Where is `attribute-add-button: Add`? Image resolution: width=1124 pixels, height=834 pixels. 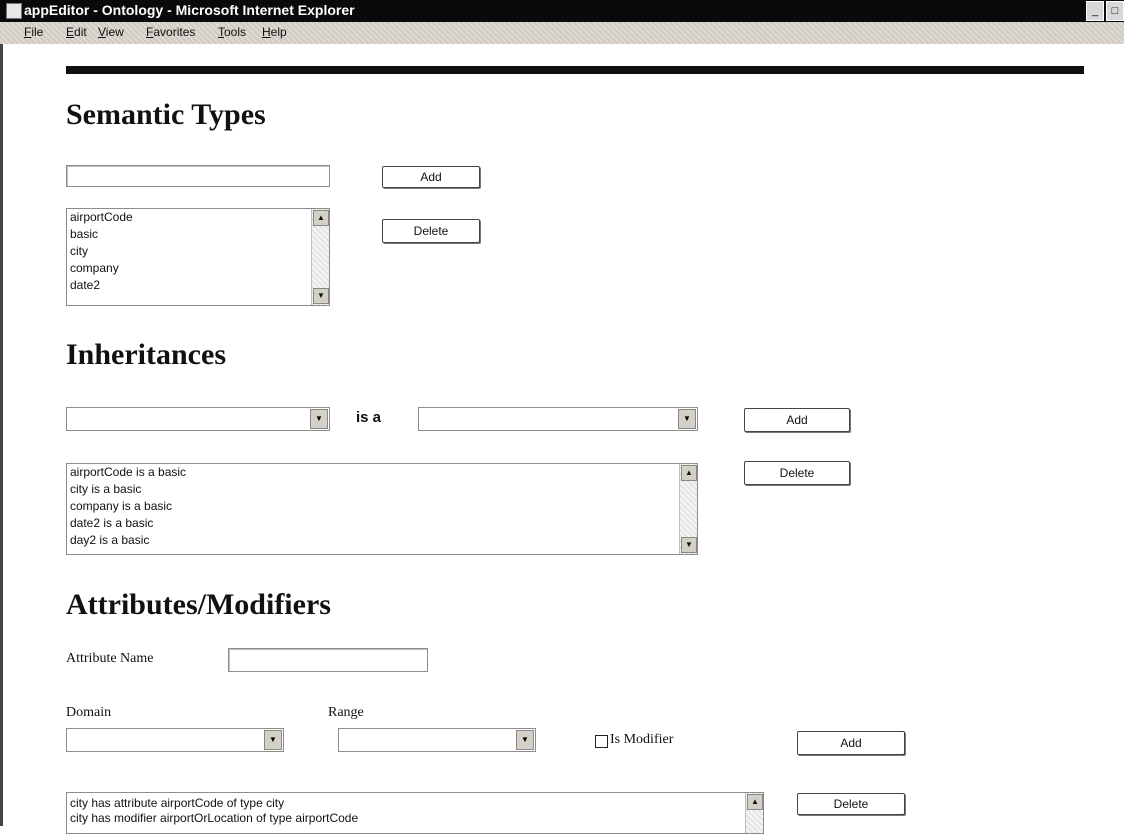 attribute-add-button: Add is located at coordinates (851, 743).